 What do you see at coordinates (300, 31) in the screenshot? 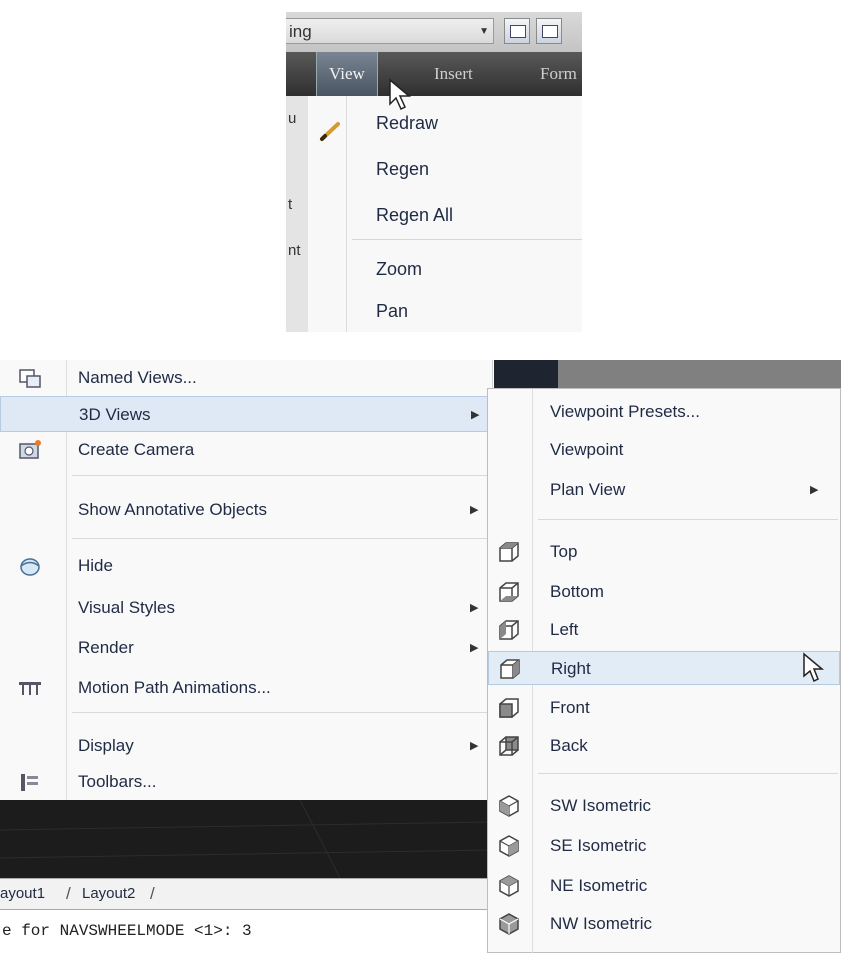
I see `workspace-combo-value: ing` at bounding box center [300, 31].